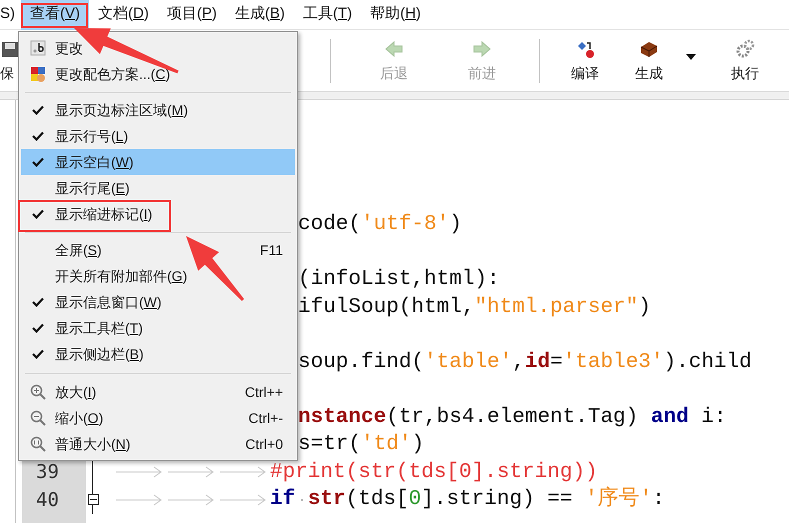  Describe the element at coordinates (691, 57) in the screenshot. I see `caret-icon` at that location.